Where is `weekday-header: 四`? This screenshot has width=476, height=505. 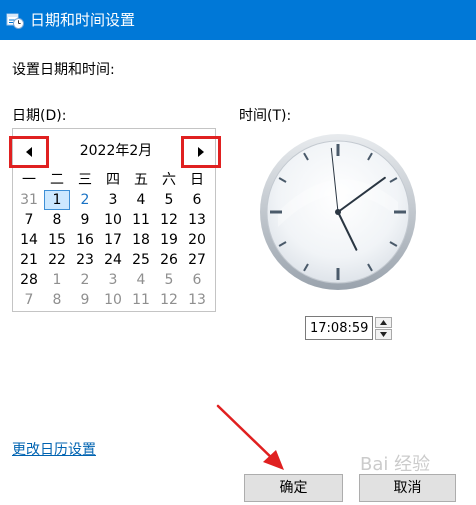
weekday-header: 四 is located at coordinates (113, 180).